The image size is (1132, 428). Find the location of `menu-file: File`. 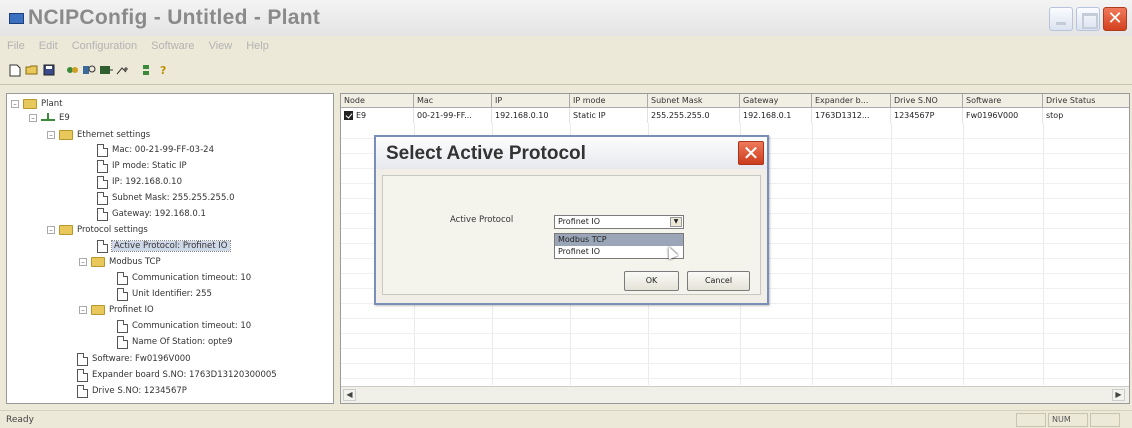

menu-file: File is located at coordinates (16, 48).